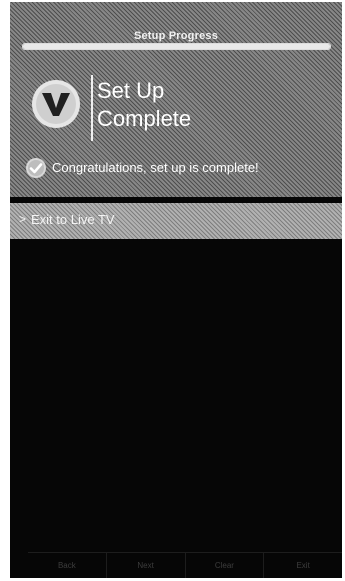 This screenshot has height=581, width=345. What do you see at coordinates (176, 221) in the screenshot?
I see `menu-item-exit-to-live-tv: > Exit to Live TV` at bounding box center [176, 221].